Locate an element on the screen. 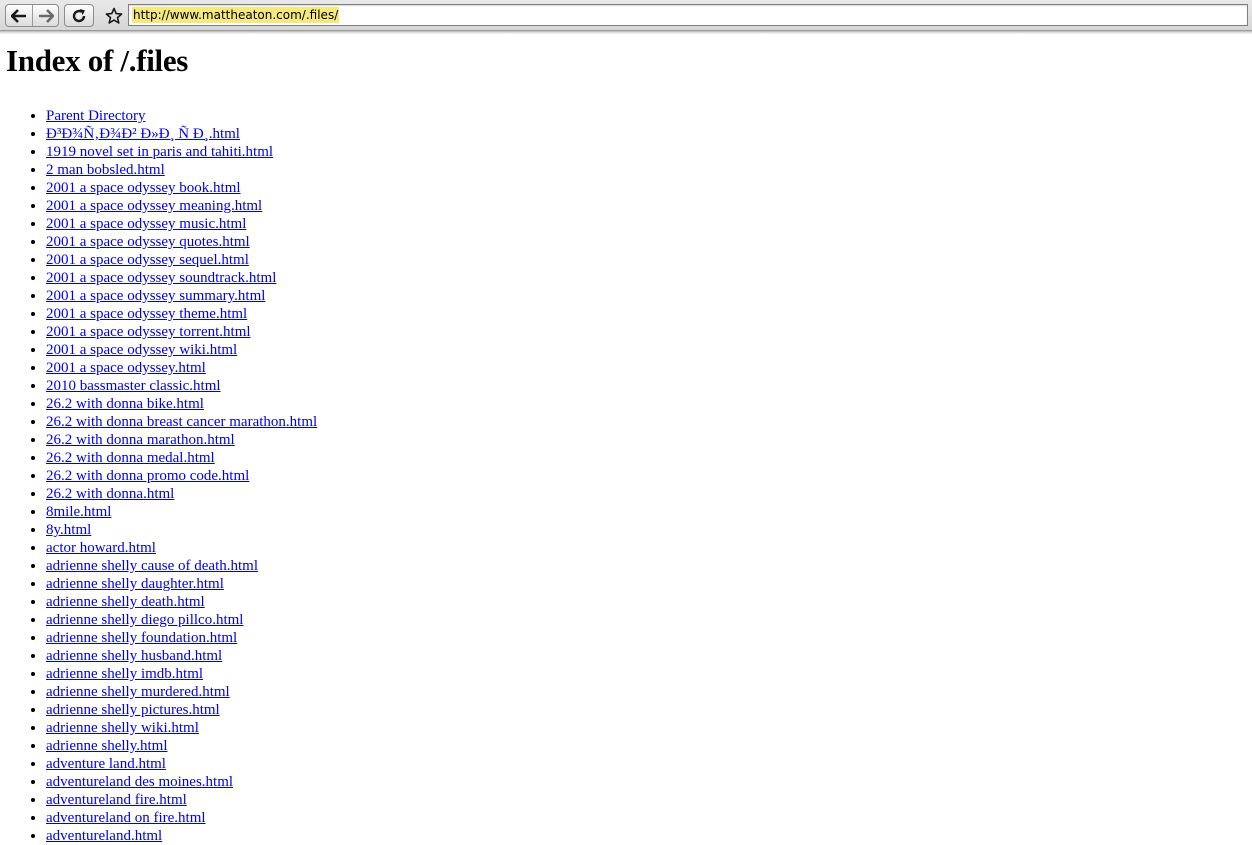  file-link: 2010 bassmaster classic.html is located at coordinates (133, 386).